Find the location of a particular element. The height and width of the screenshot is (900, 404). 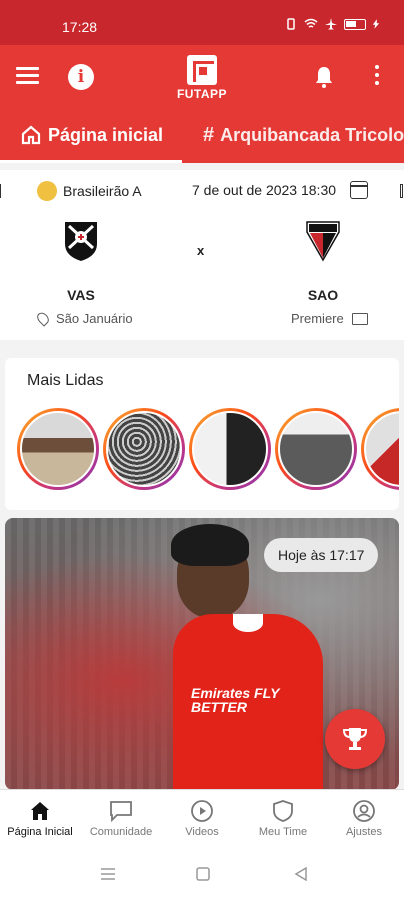

airplane-icon is located at coordinates (331, 24).